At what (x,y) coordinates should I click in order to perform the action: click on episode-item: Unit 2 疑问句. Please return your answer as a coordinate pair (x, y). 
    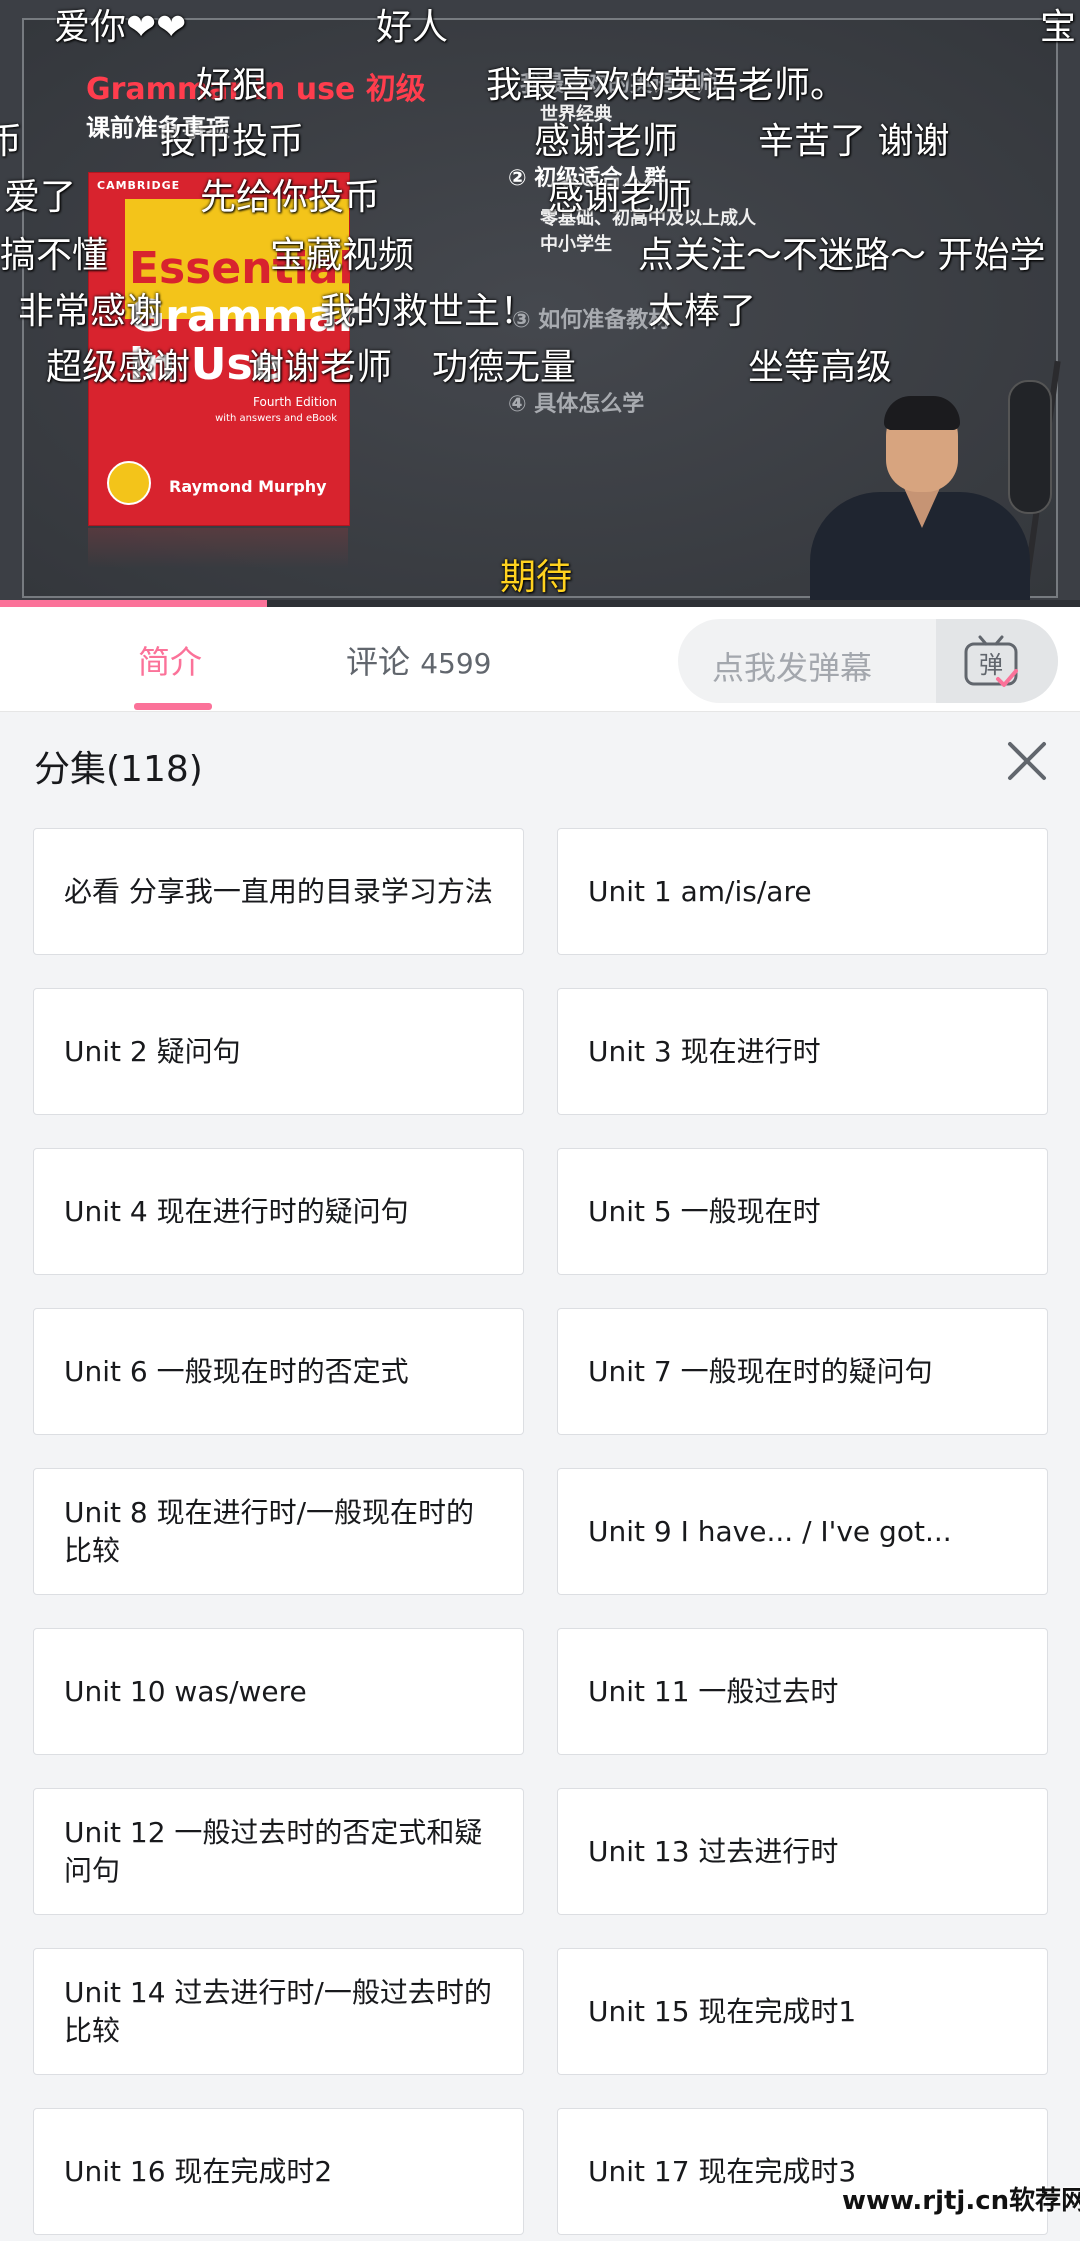
    Looking at the image, I should click on (278, 1051).